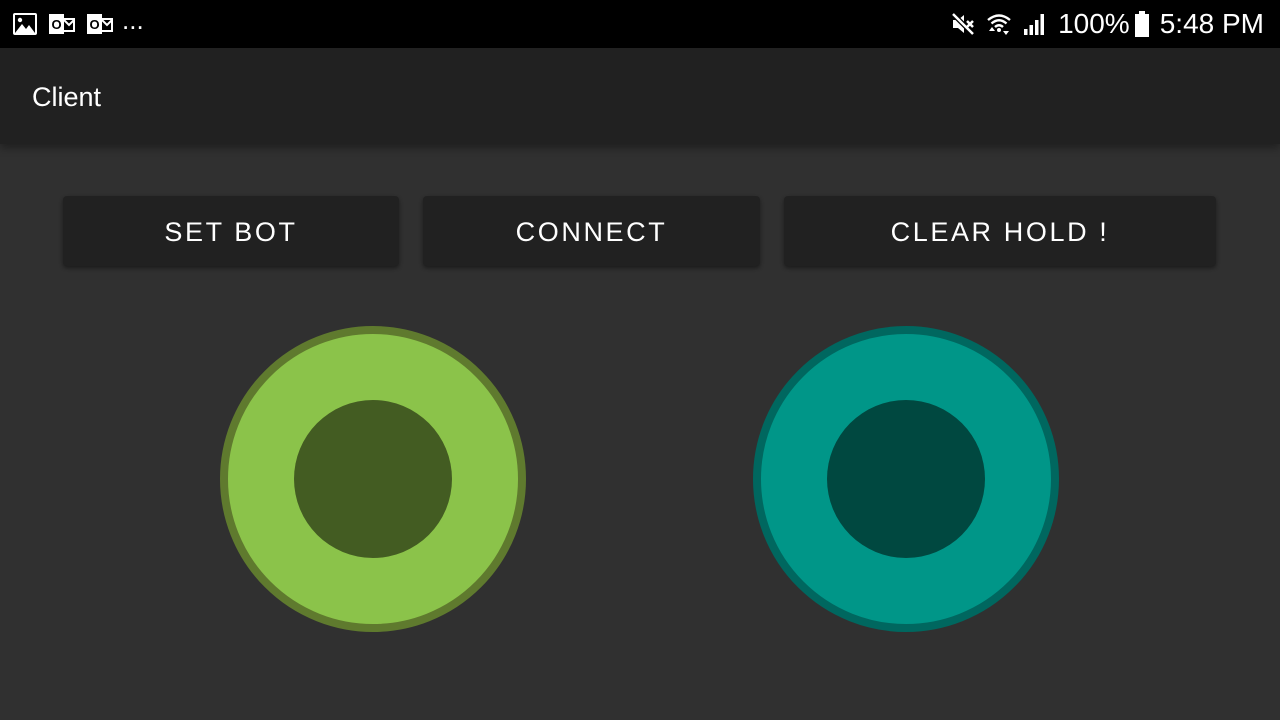  Describe the element at coordinates (963, 24) in the screenshot. I see `mute-icon` at that location.